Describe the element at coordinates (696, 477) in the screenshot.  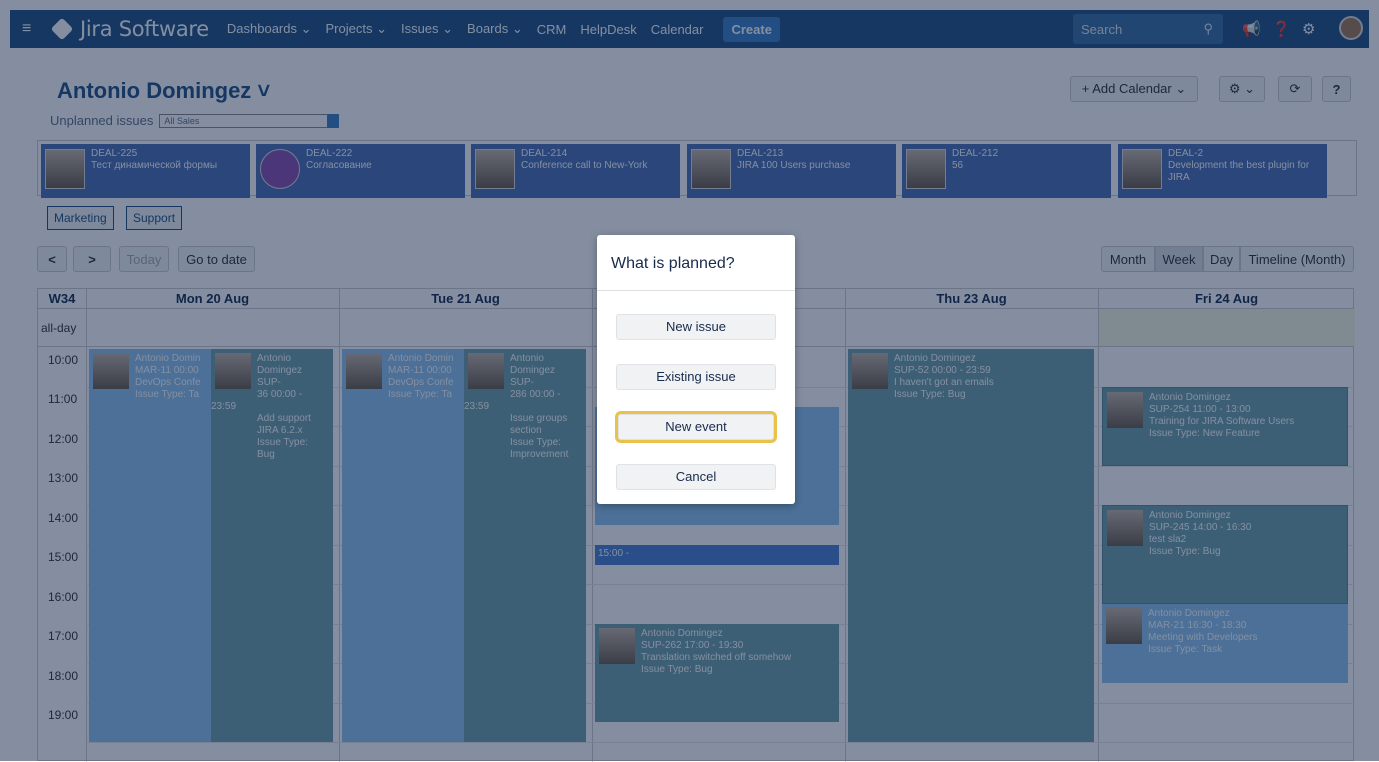
I see `cancel-button: Cancel` at that location.